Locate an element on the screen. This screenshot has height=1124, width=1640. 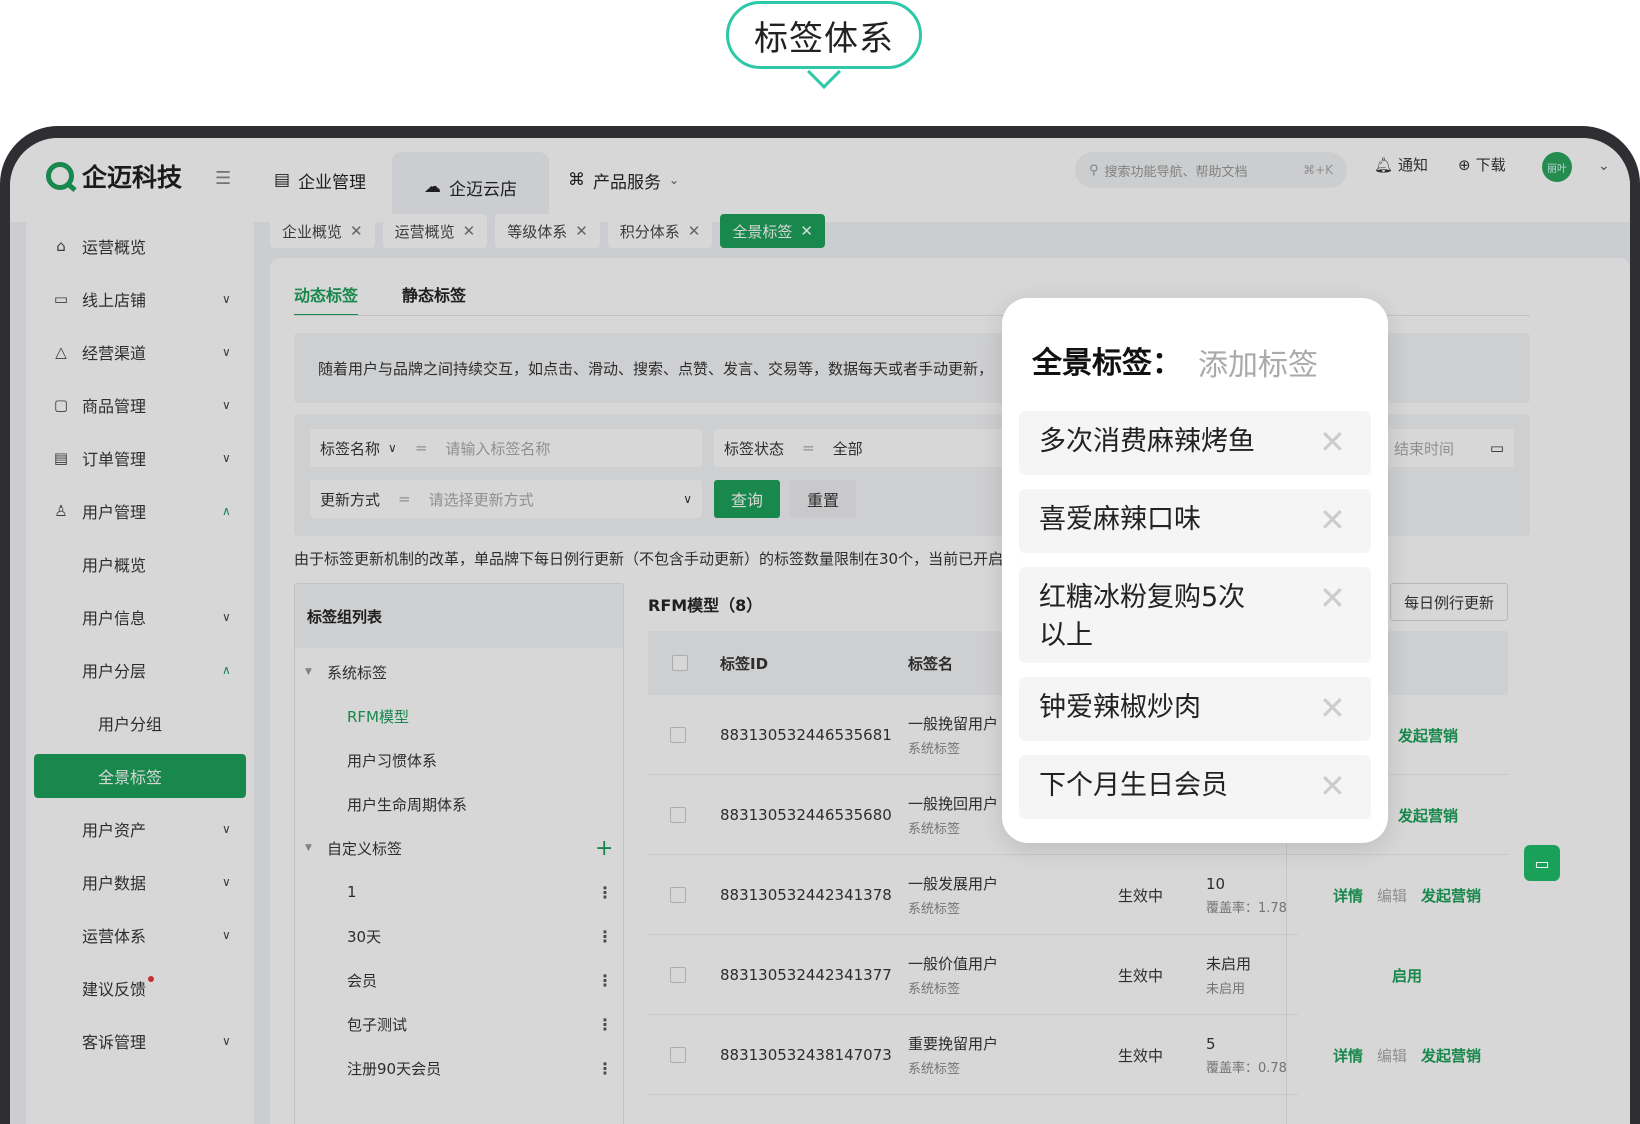
tag-chip-label: 红糖冰粉复购5次以上 is located at coordinates (1142, 616).